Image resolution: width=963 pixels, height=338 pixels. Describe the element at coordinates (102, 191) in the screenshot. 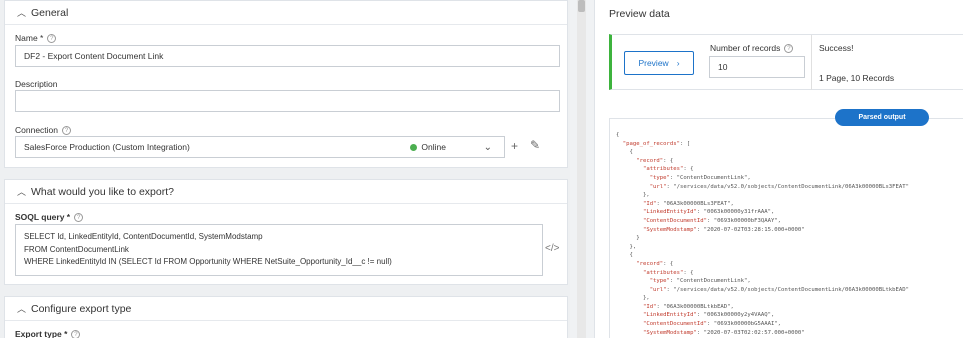

I see `export-section-title: What would you like to export?` at that location.